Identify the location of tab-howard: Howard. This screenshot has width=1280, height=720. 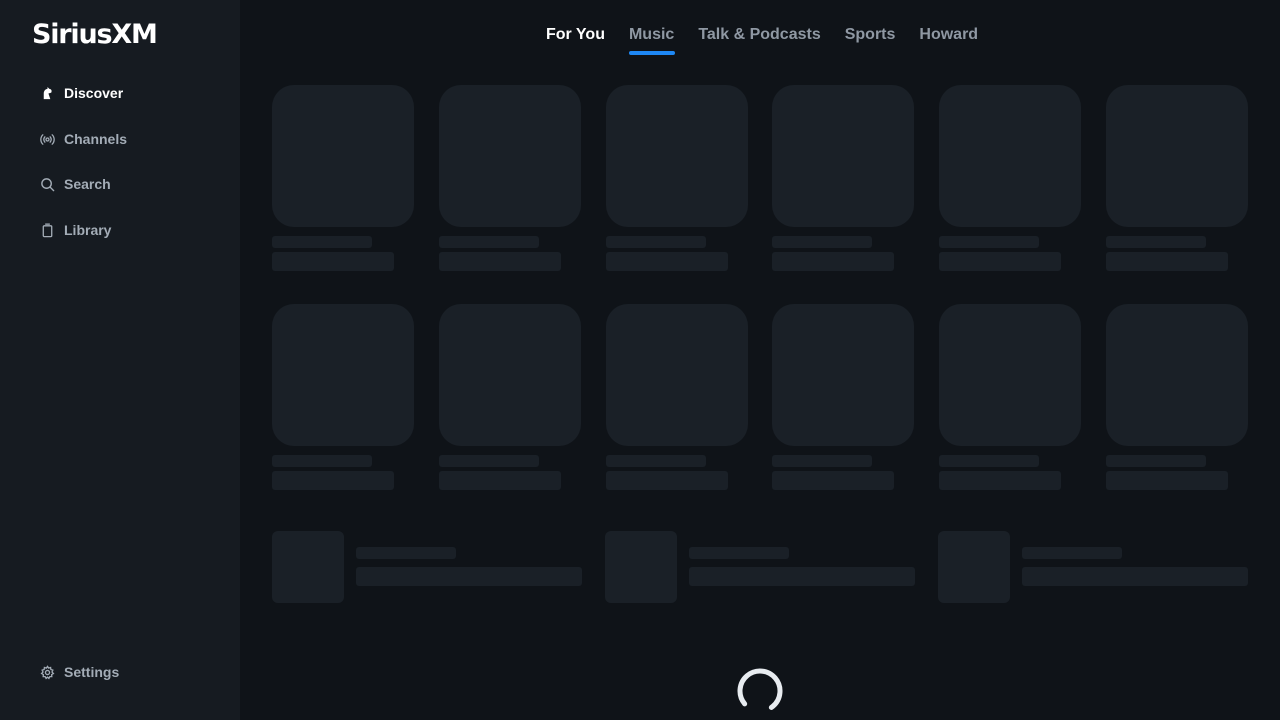
(948, 38).